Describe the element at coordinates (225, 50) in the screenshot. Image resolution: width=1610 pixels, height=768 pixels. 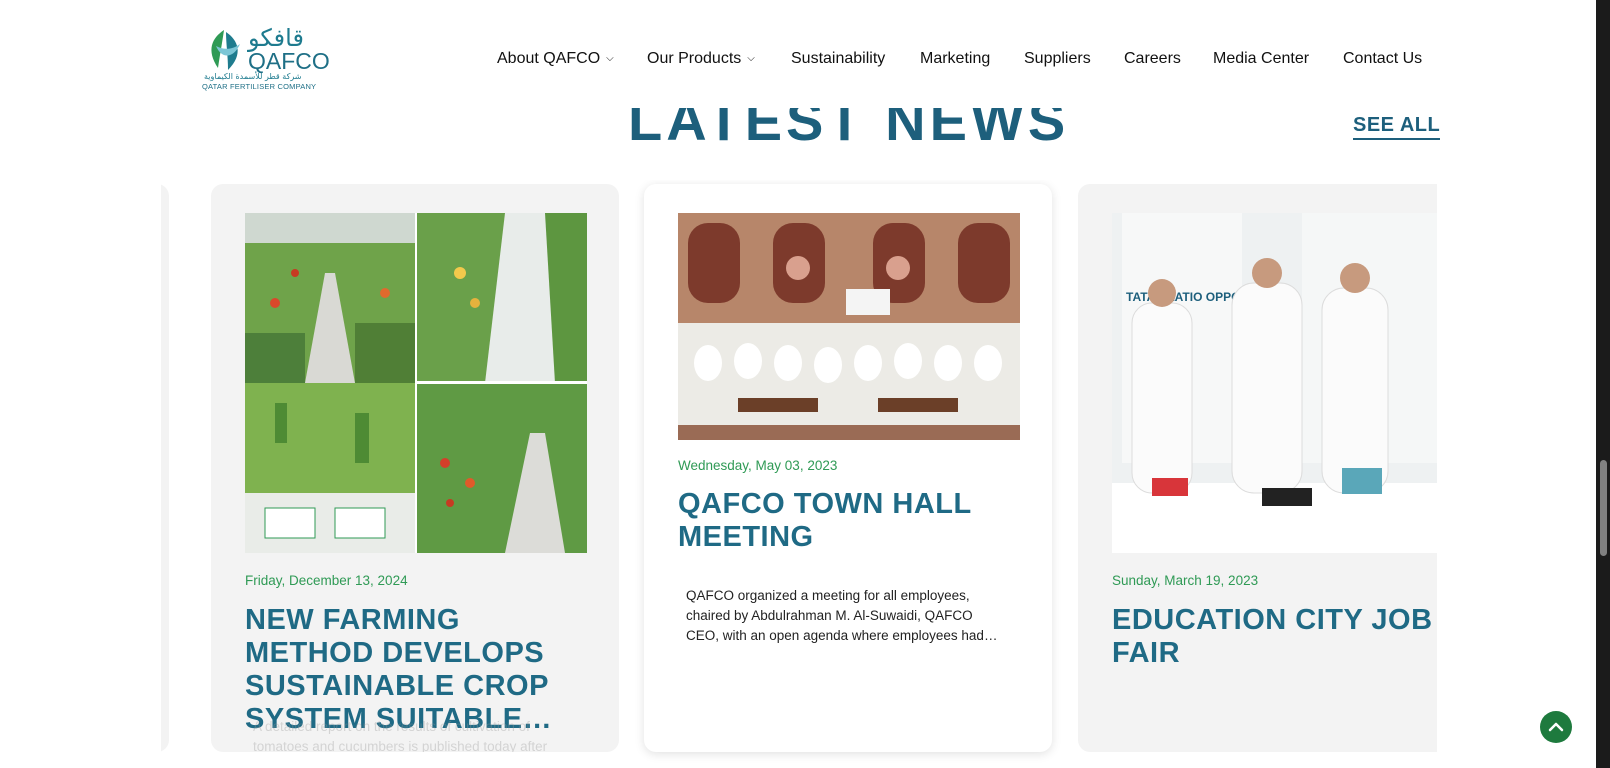
I see `leaf-logo-icon` at that location.